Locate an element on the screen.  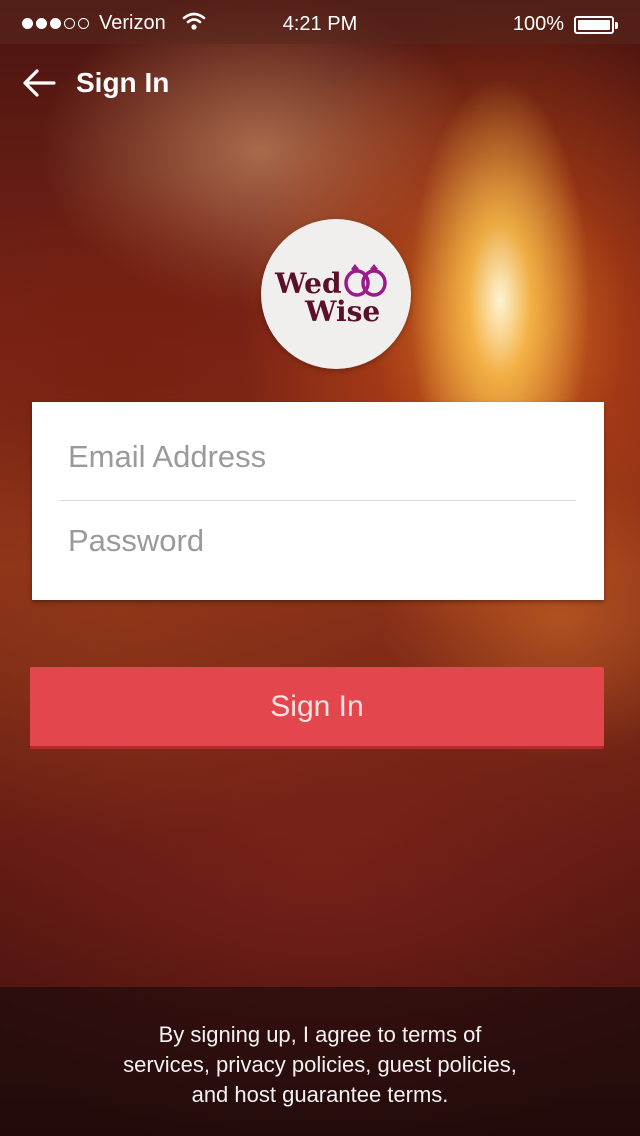
battery-percent: 100% is located at coordinates (538, 24).